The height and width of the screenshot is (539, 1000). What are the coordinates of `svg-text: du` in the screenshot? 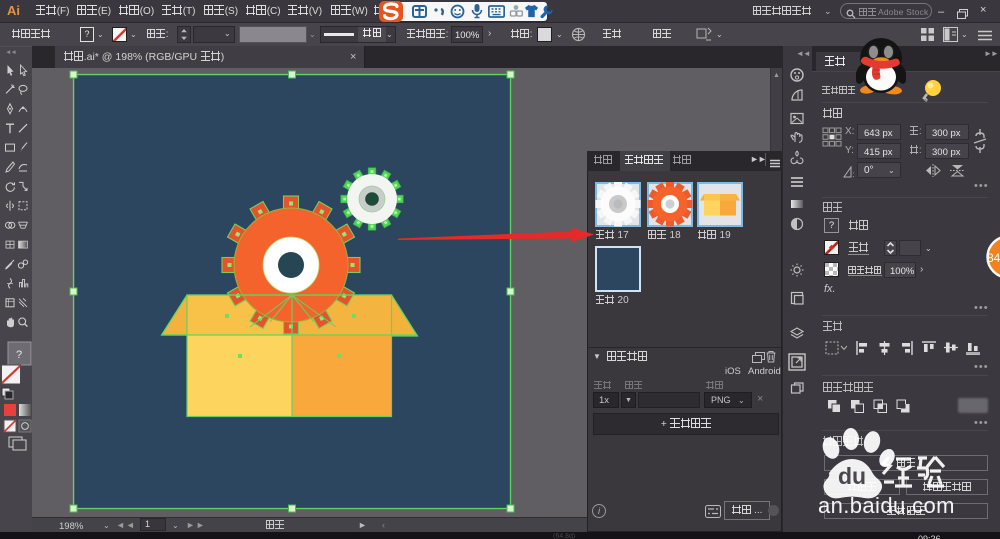 It's located at (852, 476).